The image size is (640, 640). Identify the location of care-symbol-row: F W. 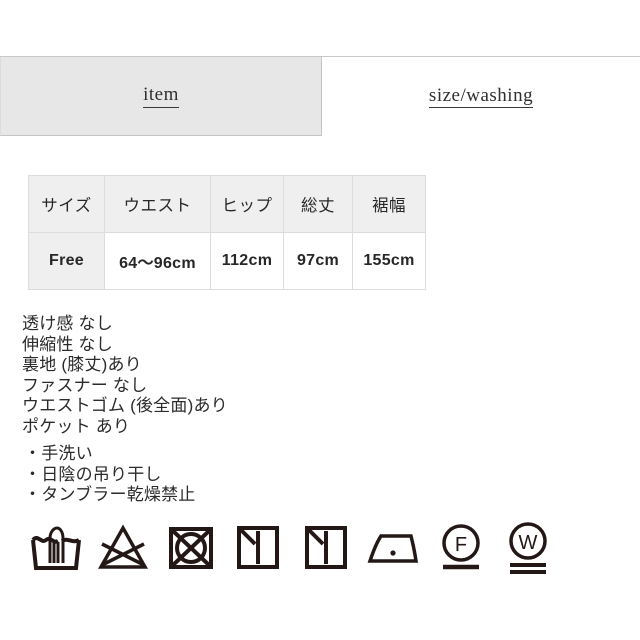
(292, 548).